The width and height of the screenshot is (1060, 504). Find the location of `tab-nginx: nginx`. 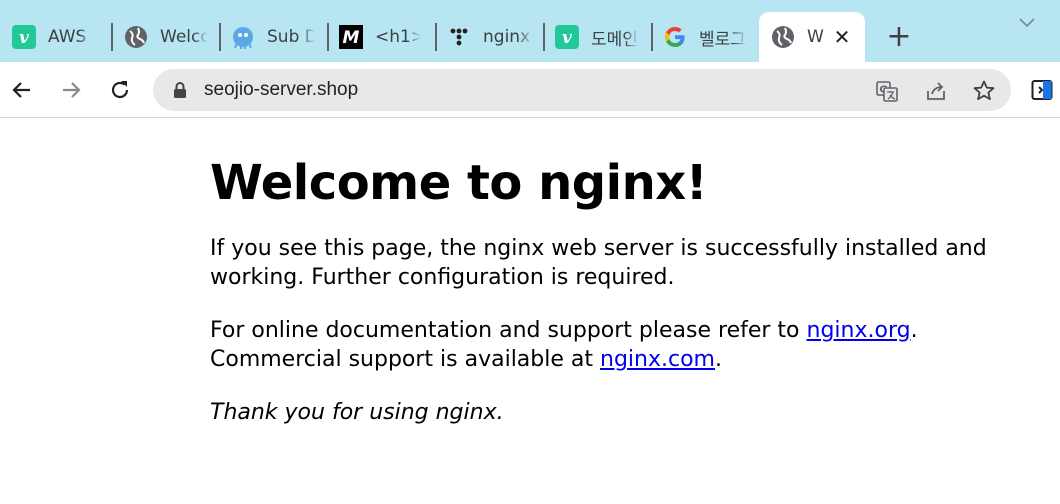

tab-nginx: nginx is located at coordinates (492, 37).